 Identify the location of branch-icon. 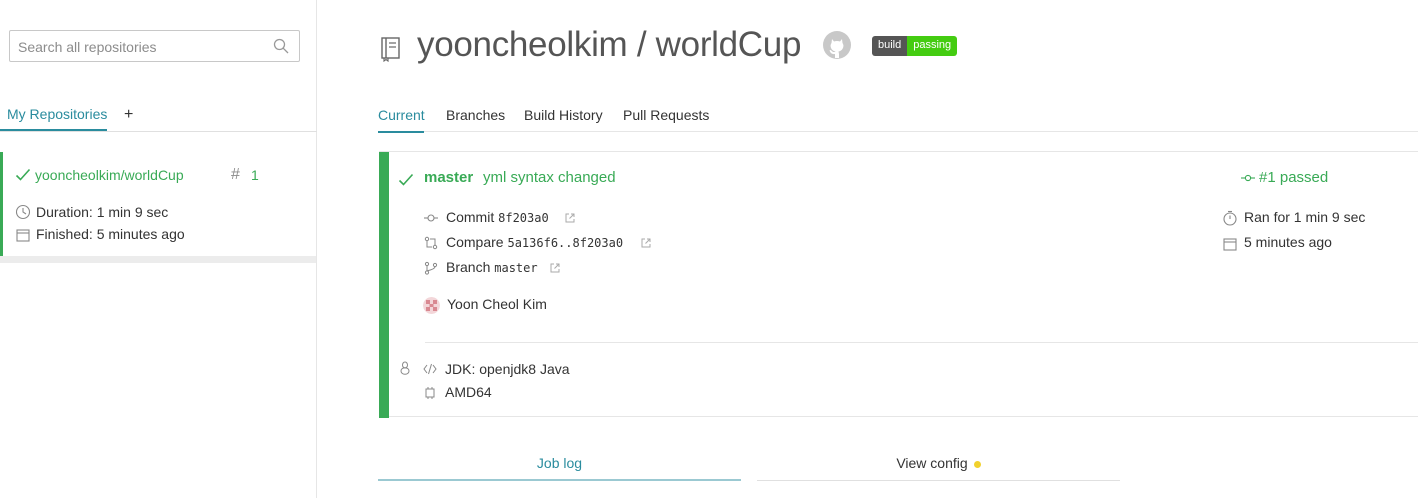
(431, 268).